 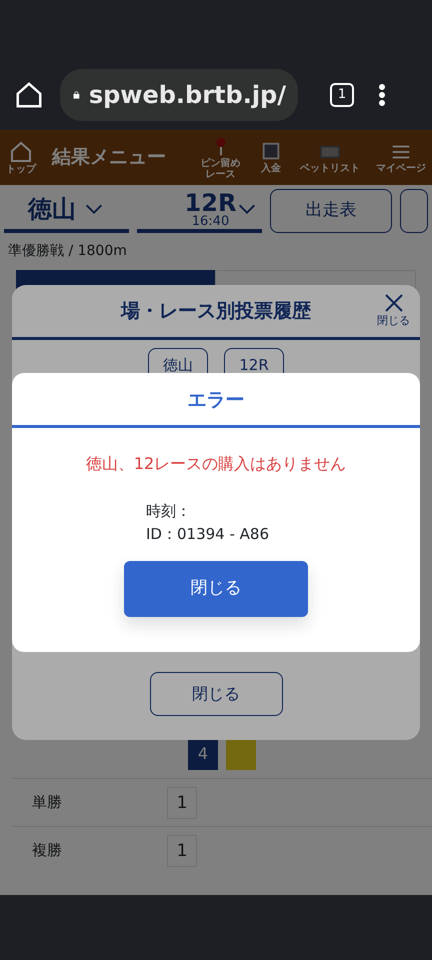 What do you see at coordinates (271, 157) in the screenshot?
I see `header-action: 入金` at bounding box center [271, 157].